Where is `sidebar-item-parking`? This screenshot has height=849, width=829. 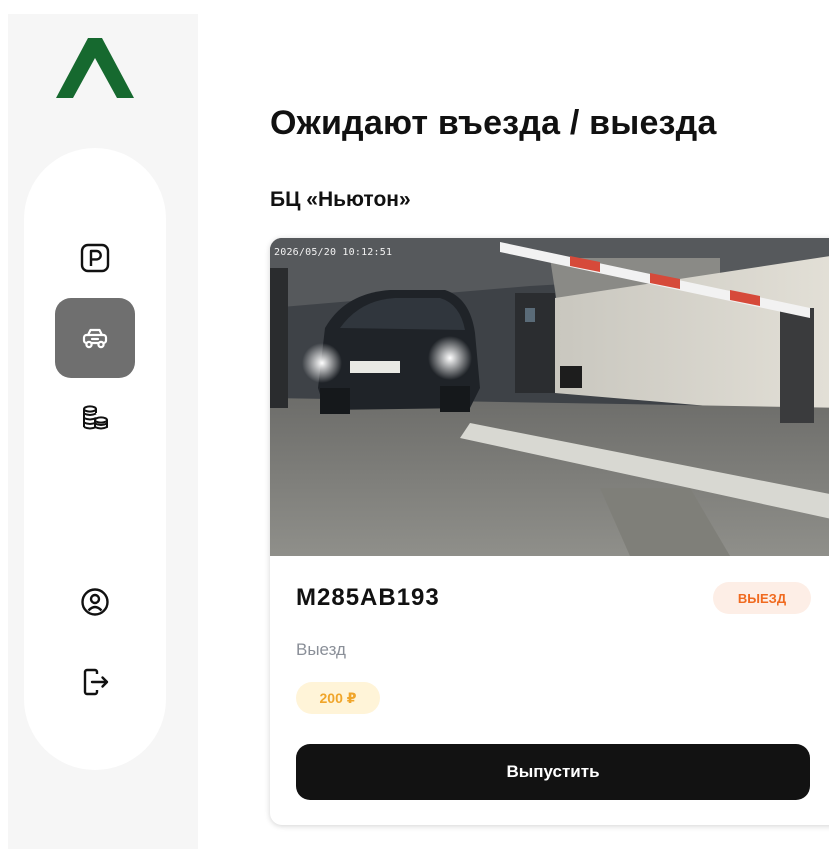
sidebar-item-parking is located at coordinates (95, 258).